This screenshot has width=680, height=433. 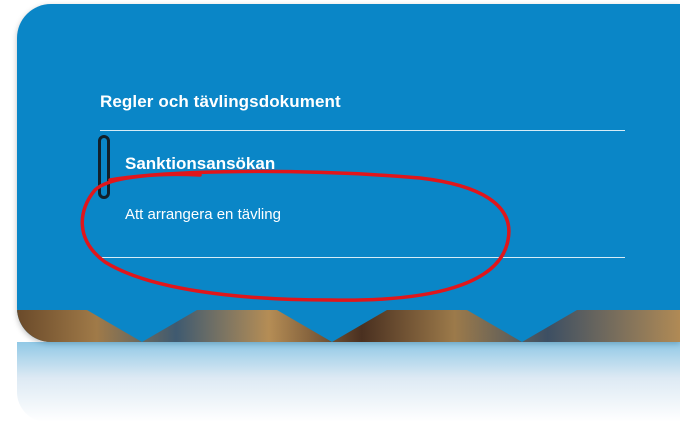 What do you see at coordinates (362, 257) in the screenshot?
I see `divider-bottom` at bounding box center [362, 257].